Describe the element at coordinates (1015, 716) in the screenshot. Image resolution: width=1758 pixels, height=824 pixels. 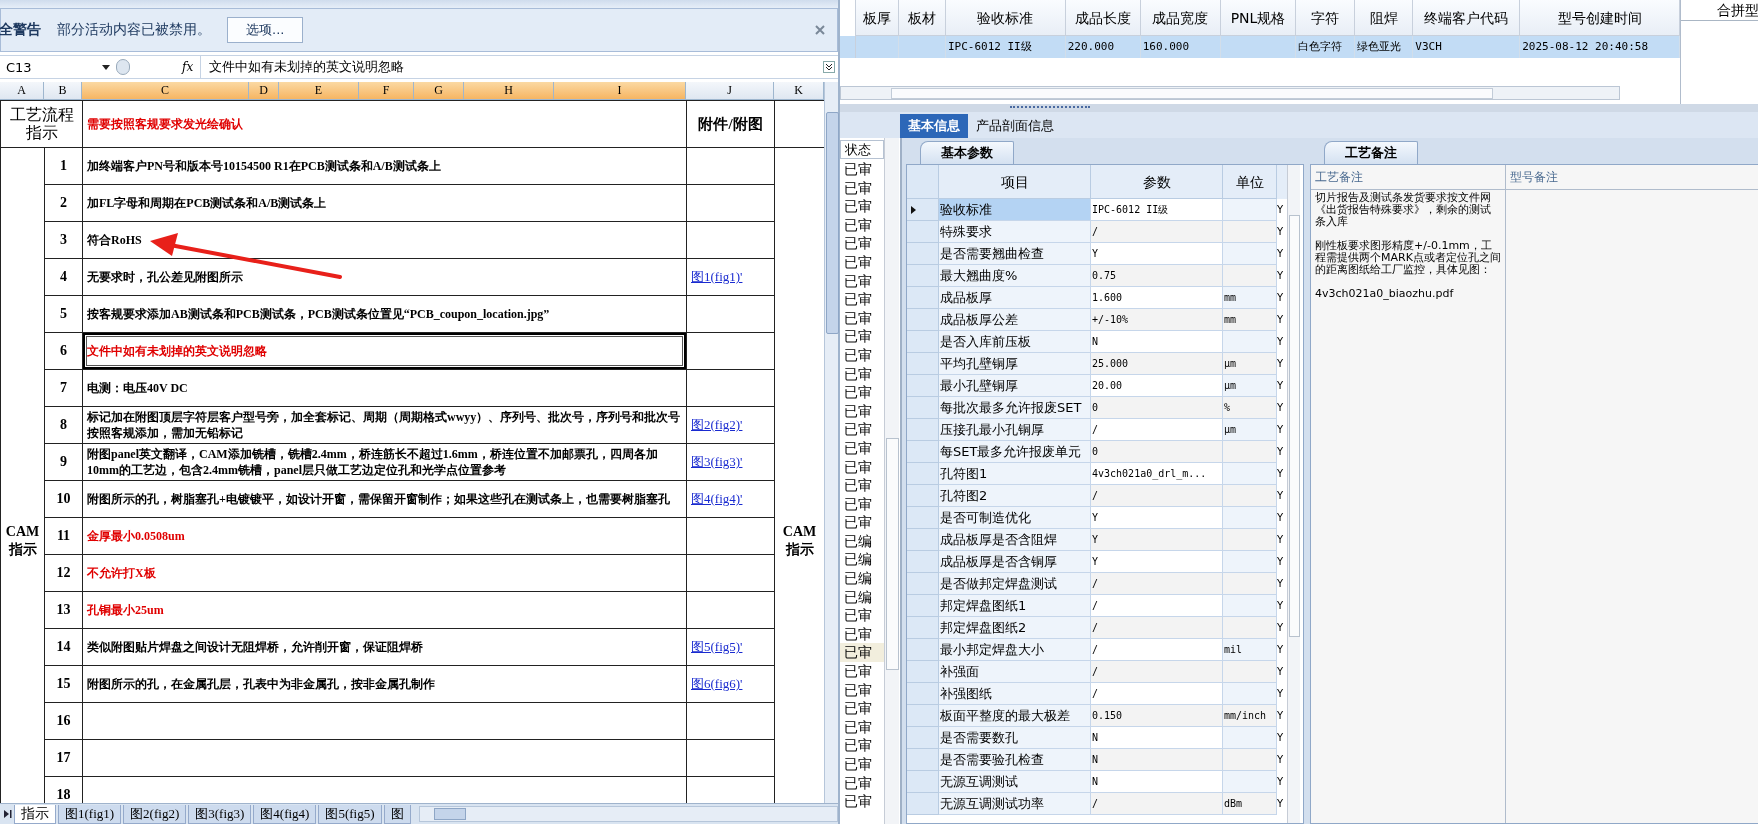
I see `table-cell: 板面平整度的最大极差` at that location.